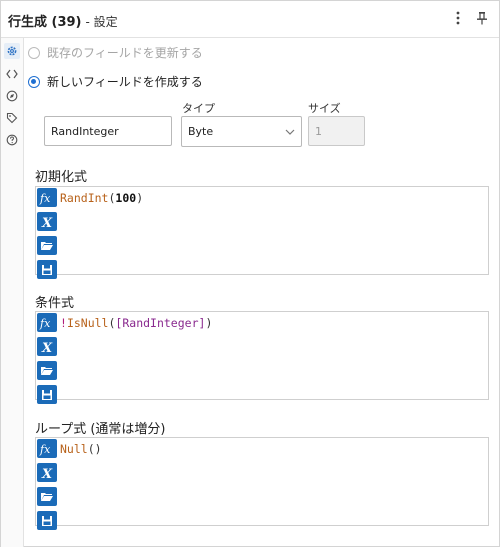  What do you see at coordinates (198, 108) in the screenshot?
I see `type-label: タイプ` at bounding box center [198, 108].